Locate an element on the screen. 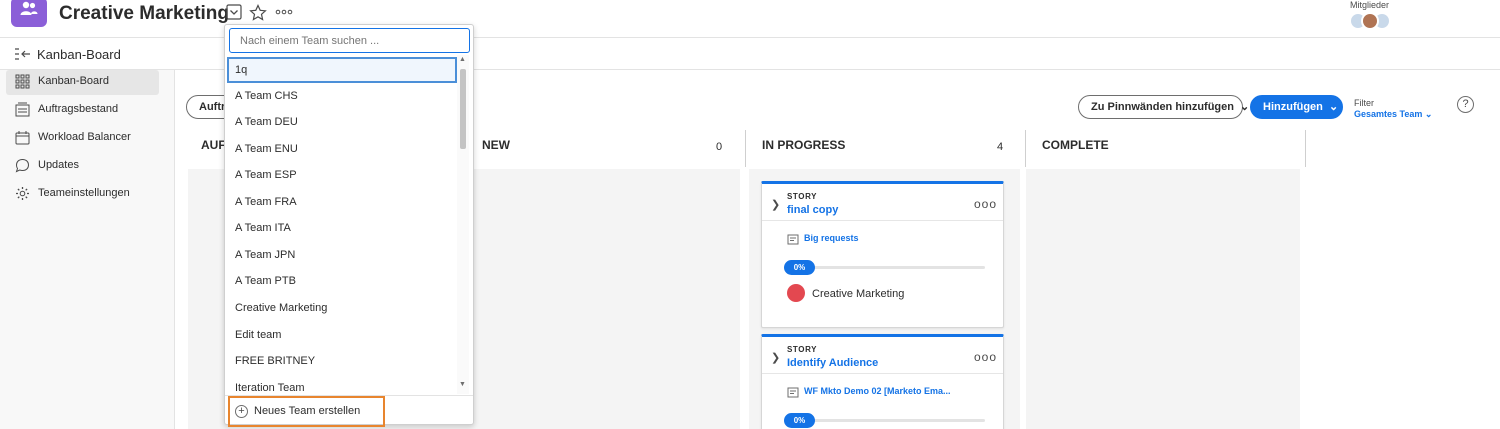  team-option: Edit team is located at coordinates (342, 335).